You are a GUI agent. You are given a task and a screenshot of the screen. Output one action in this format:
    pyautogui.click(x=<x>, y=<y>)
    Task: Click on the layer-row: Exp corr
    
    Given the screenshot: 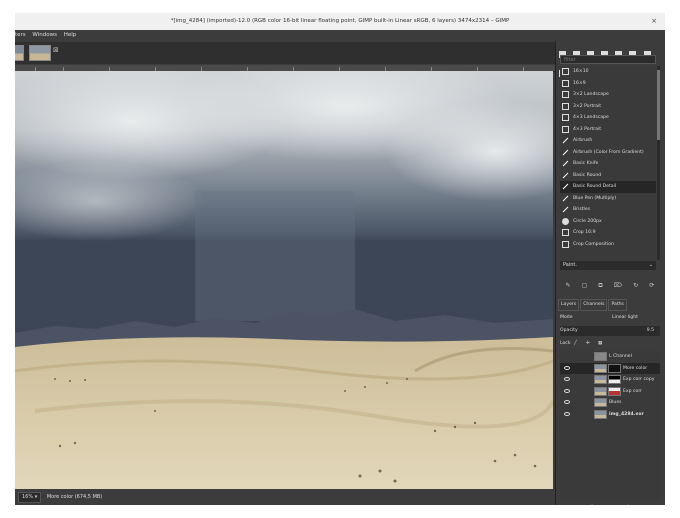 What is the action you would take?
    pyautogui.click(x=610, y=392)
    